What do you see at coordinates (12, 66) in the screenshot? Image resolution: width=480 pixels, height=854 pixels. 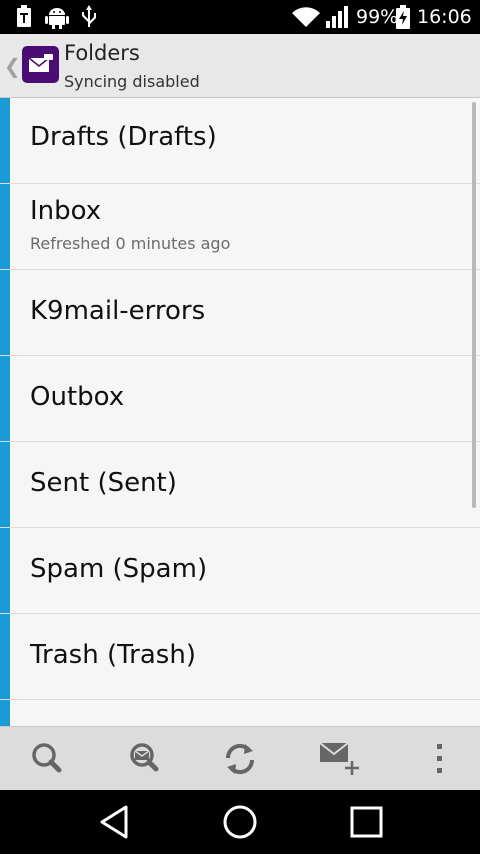 I see `chevron-left-icon: ❮` at bounding box center [12, 66].